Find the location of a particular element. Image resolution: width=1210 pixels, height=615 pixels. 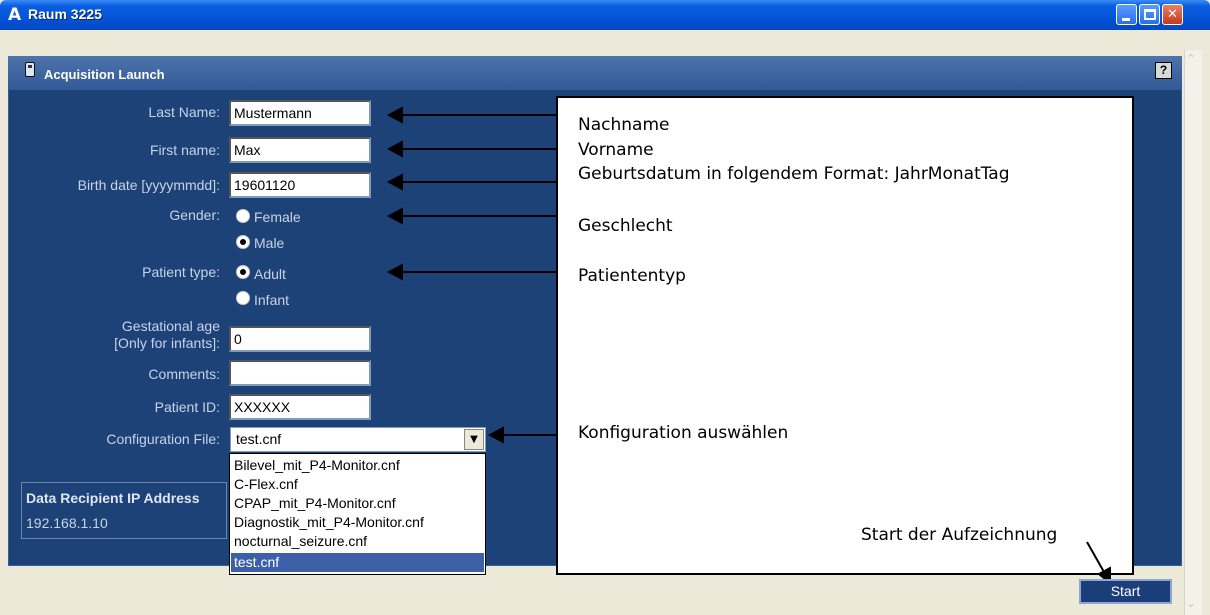

arrow-head-nachname is located at coordinates (394, 115).